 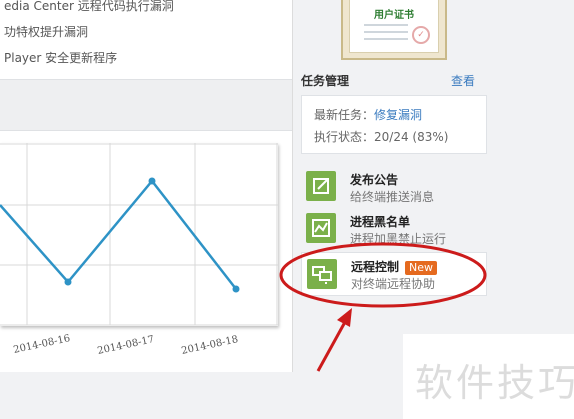 I want to click on news-item: Player 安全更新程序, so click(x=60, y=57).